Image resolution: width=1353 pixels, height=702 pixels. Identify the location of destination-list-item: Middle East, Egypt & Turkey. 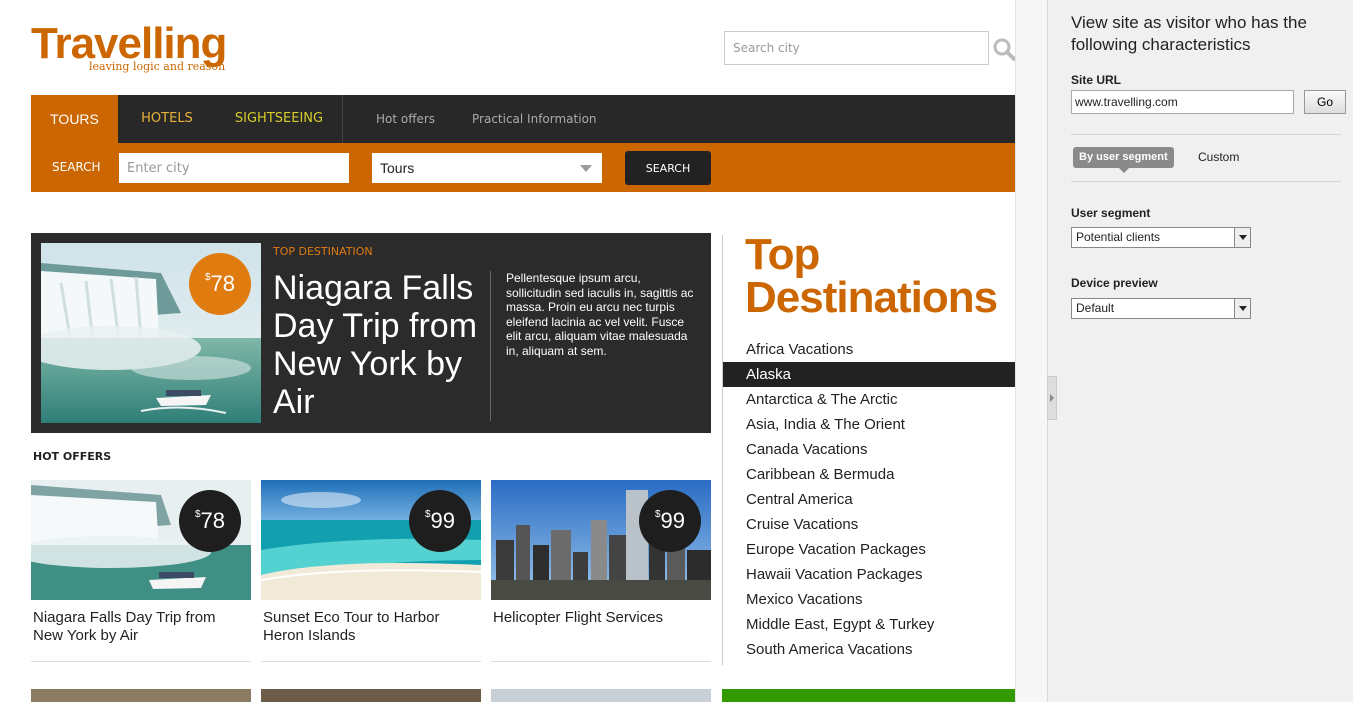
(869, 624).